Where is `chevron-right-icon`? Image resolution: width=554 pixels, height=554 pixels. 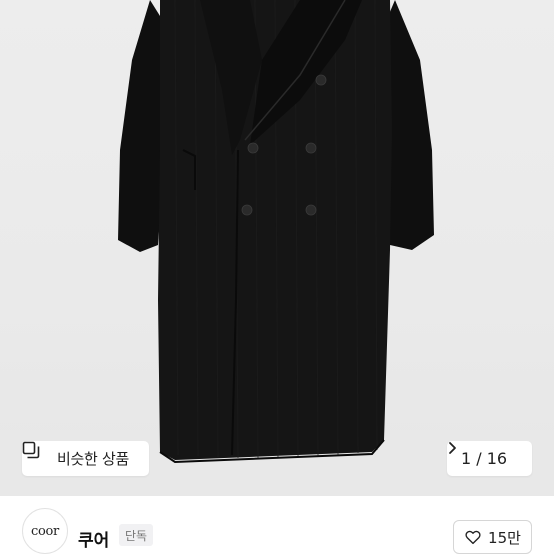 chevron-right-icon is located at coordinates (487, 454).